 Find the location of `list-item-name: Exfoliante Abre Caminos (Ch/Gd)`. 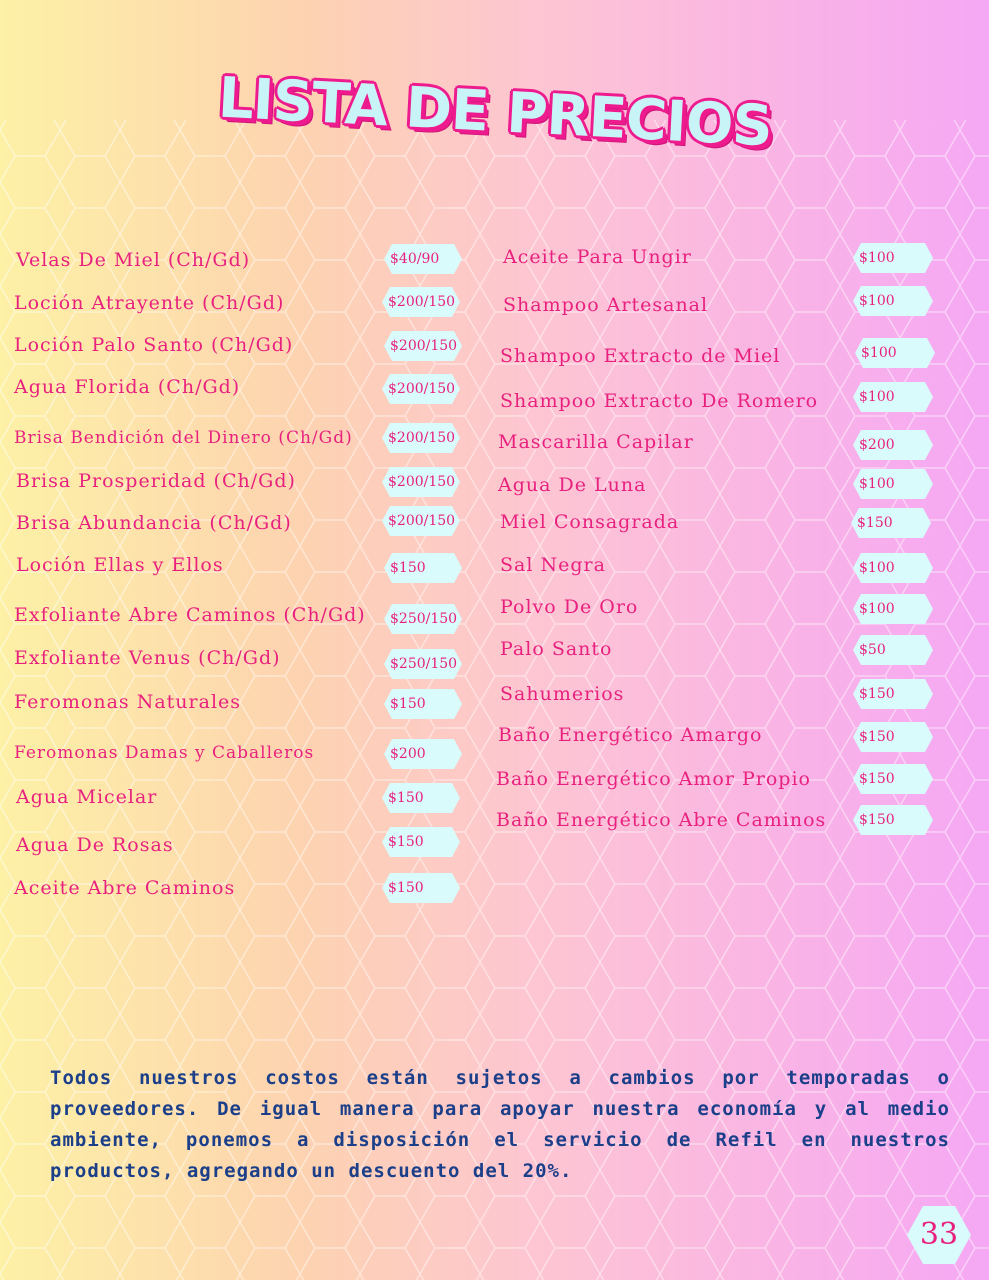

list-item-name: Exfoliante Abre Caminos (Ch/Gd) is located at coordinates (190, 615).